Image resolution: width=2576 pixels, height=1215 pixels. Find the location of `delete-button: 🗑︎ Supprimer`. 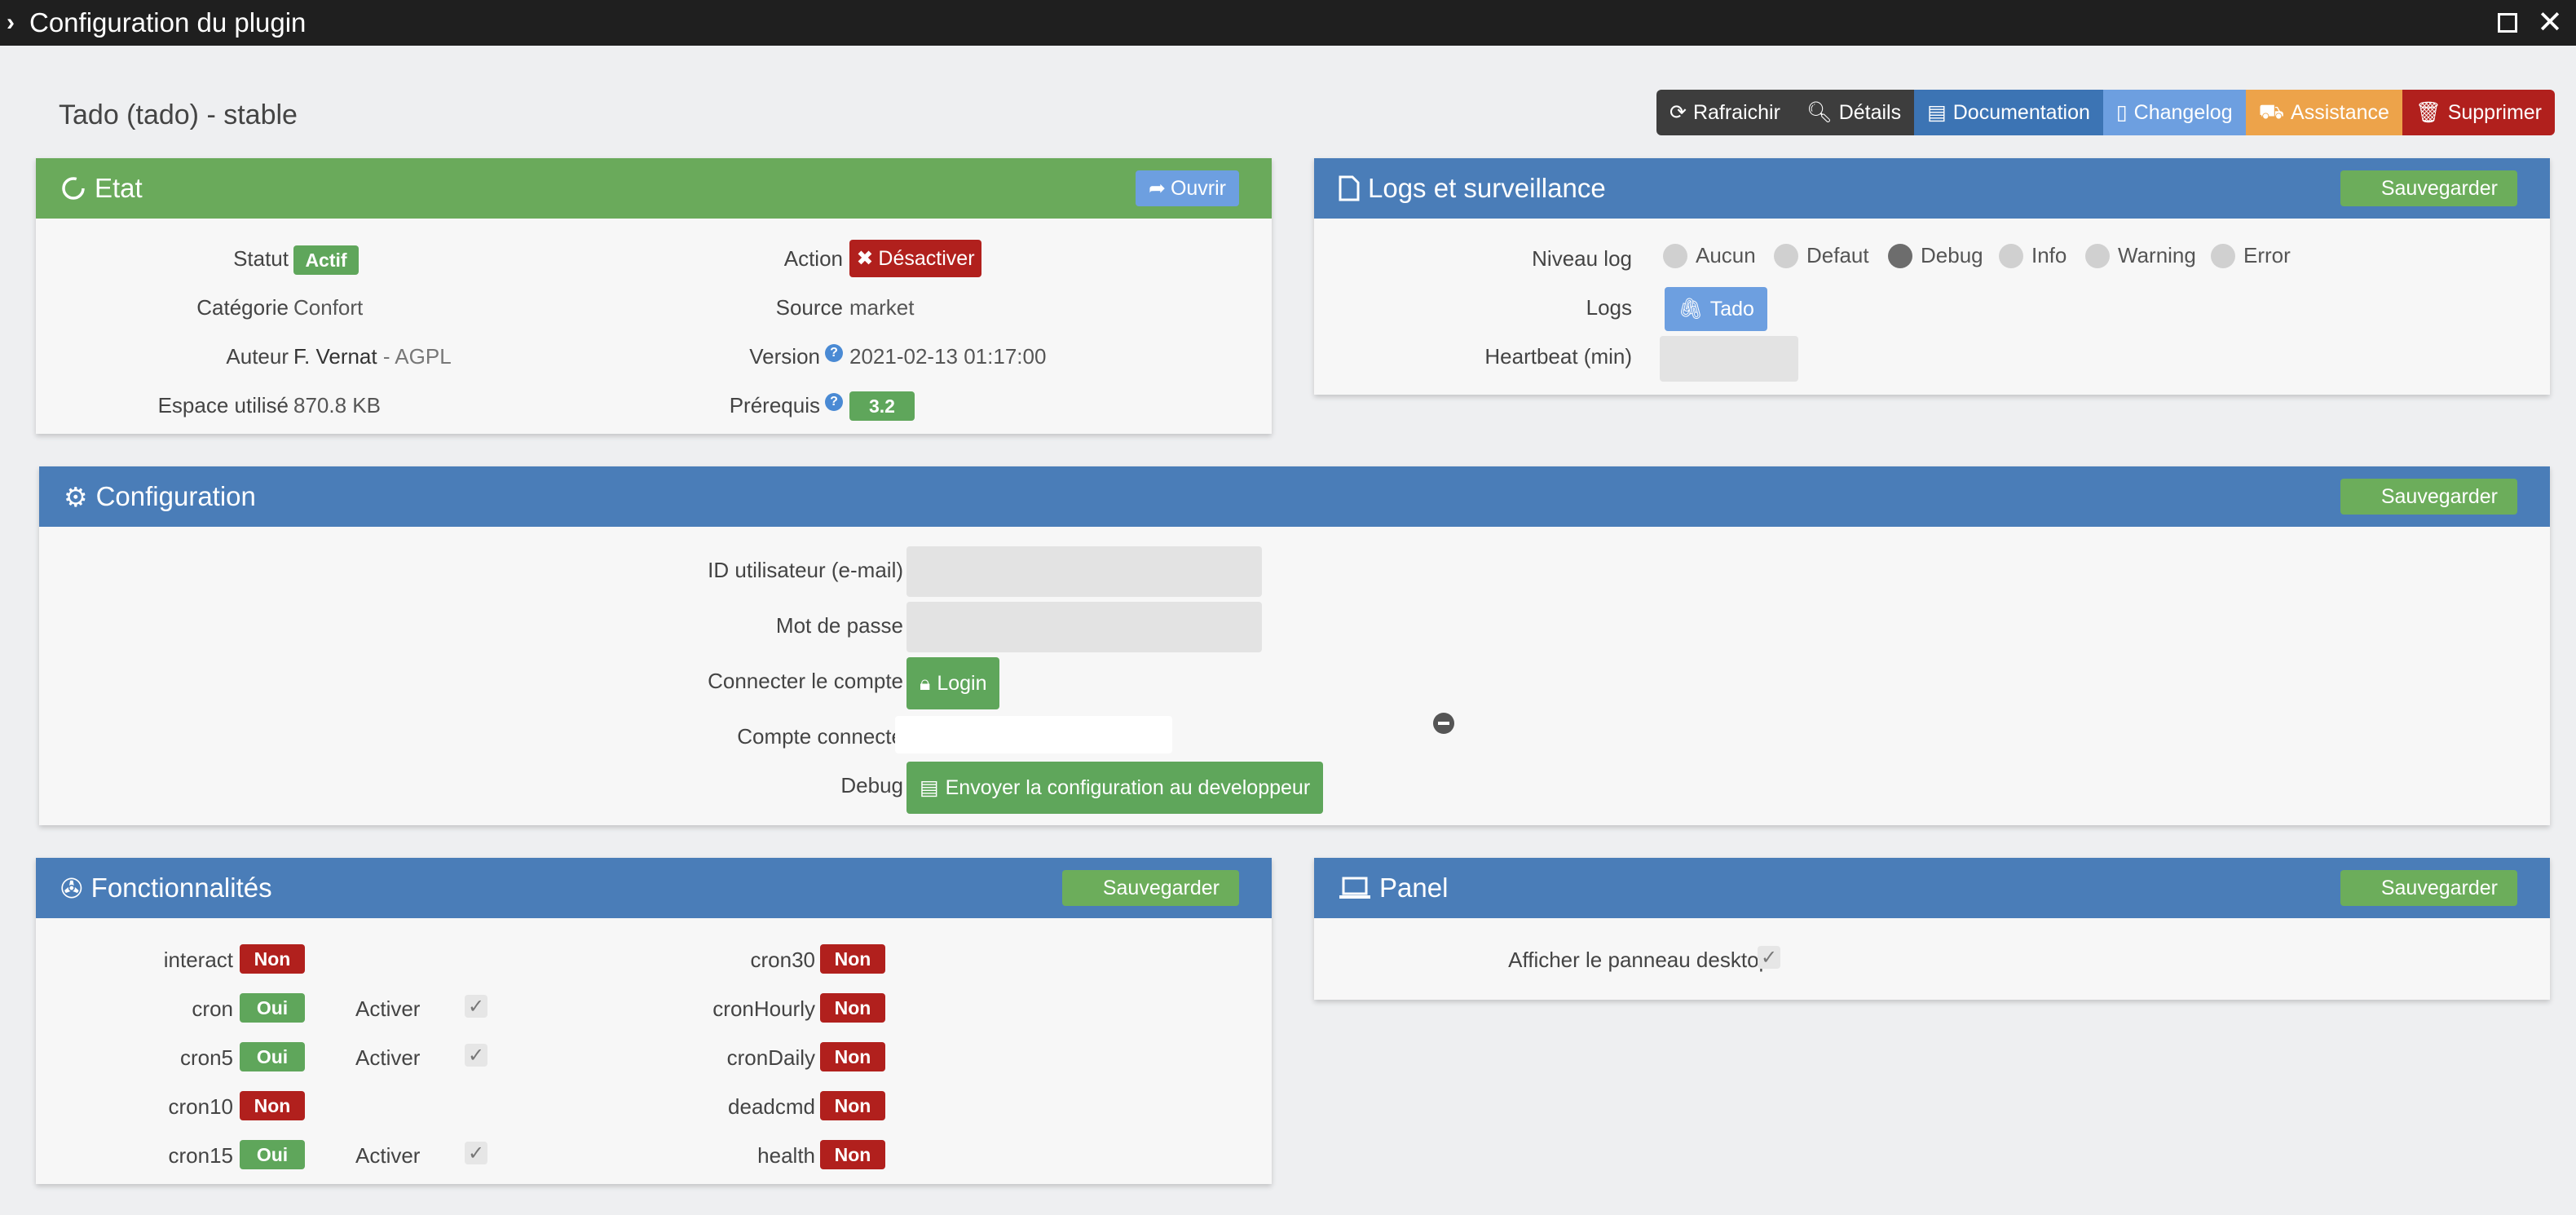

delete-button: 🗑︎ Supprimer is located at coordinates (2479, 112).